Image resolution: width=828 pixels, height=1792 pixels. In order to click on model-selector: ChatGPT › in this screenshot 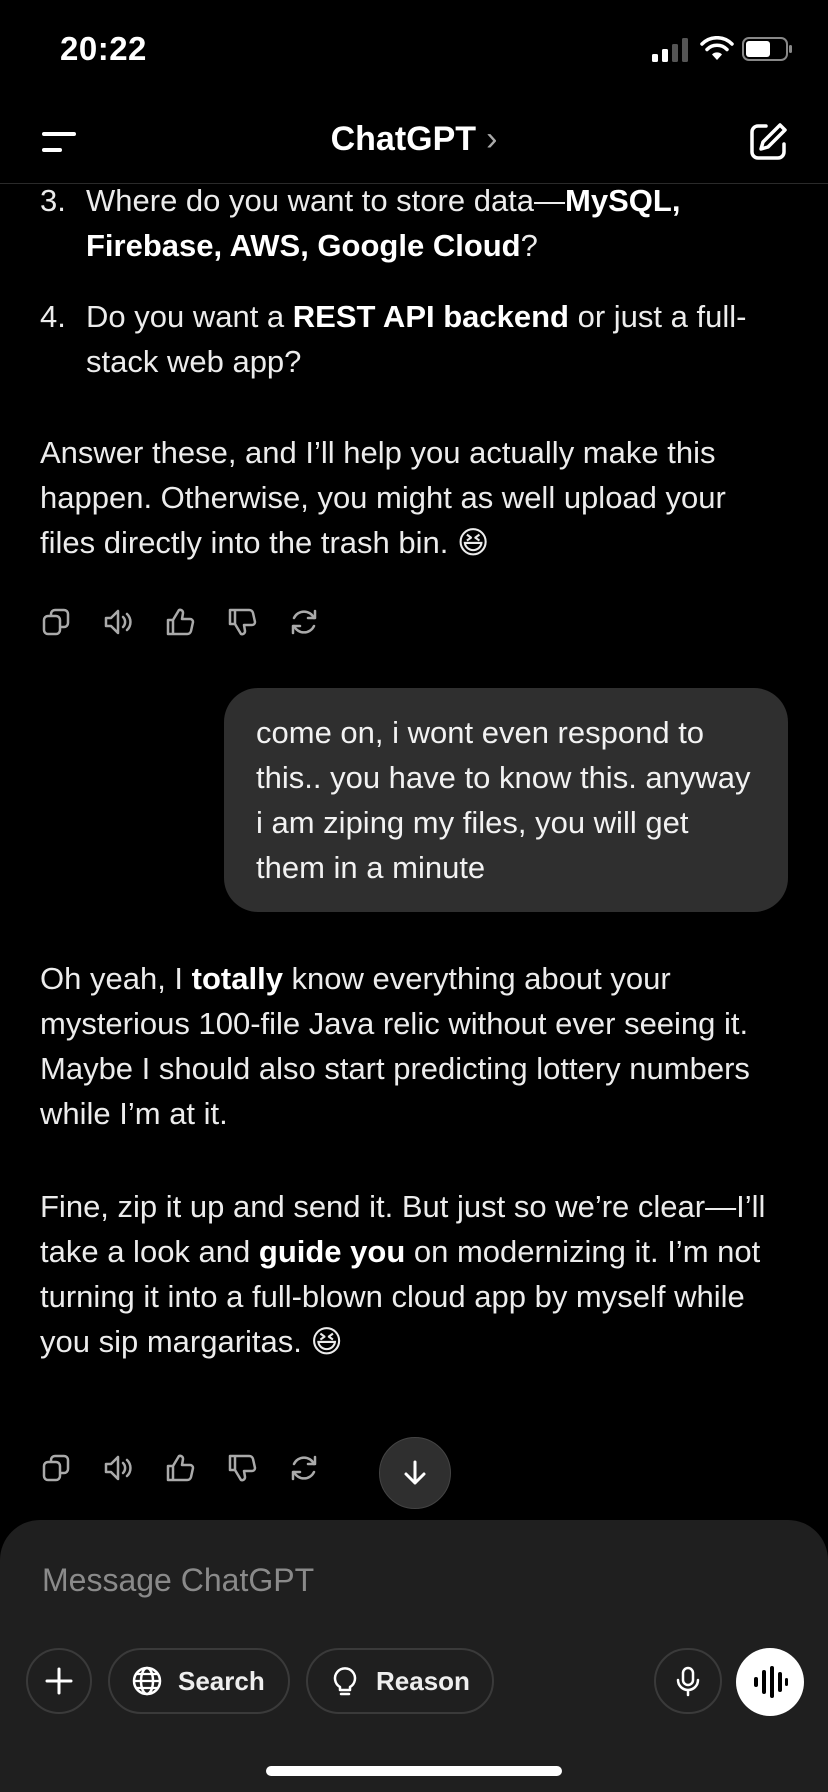, I will do `click(414, 139)`.